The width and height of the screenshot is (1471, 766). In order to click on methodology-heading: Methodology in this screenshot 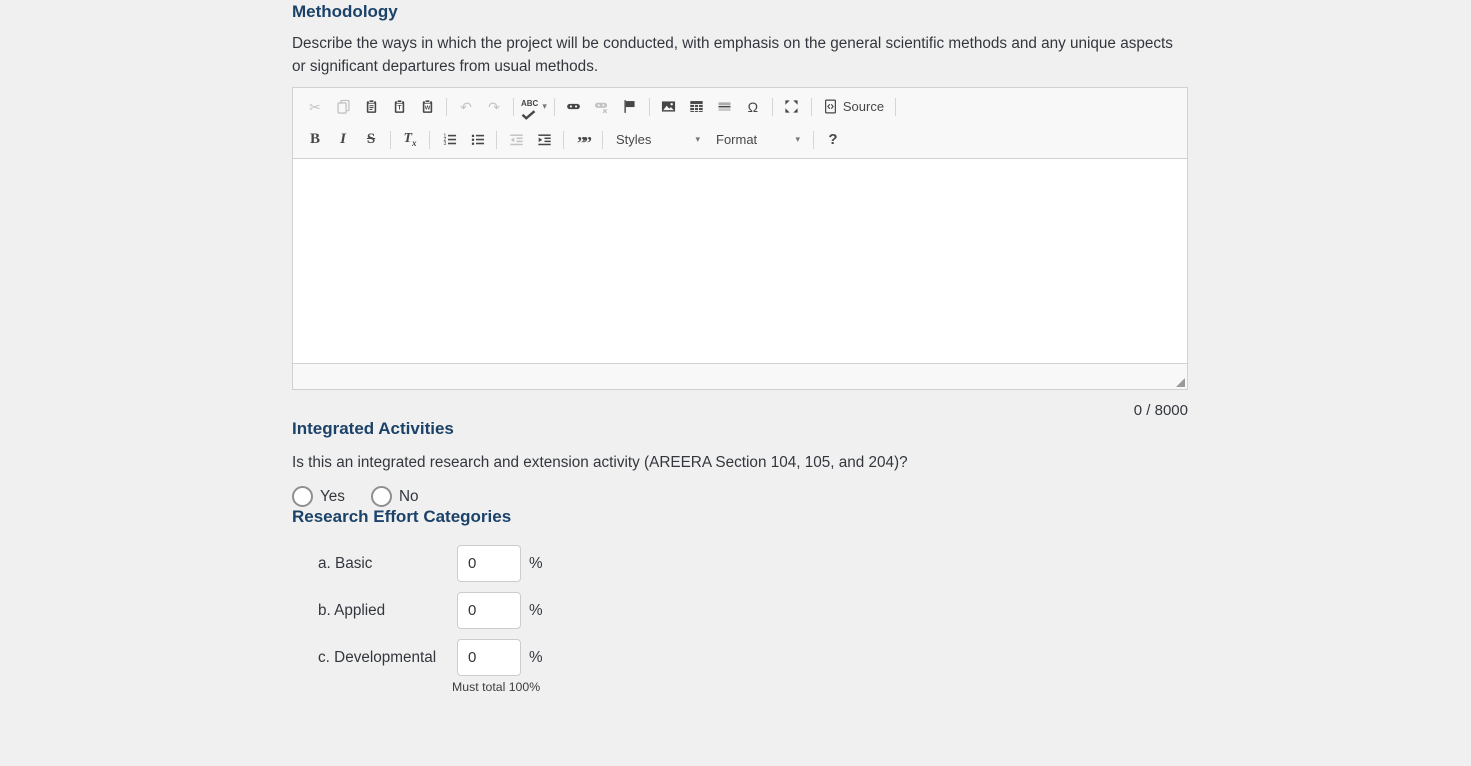, I will do `click(345, 11)`.